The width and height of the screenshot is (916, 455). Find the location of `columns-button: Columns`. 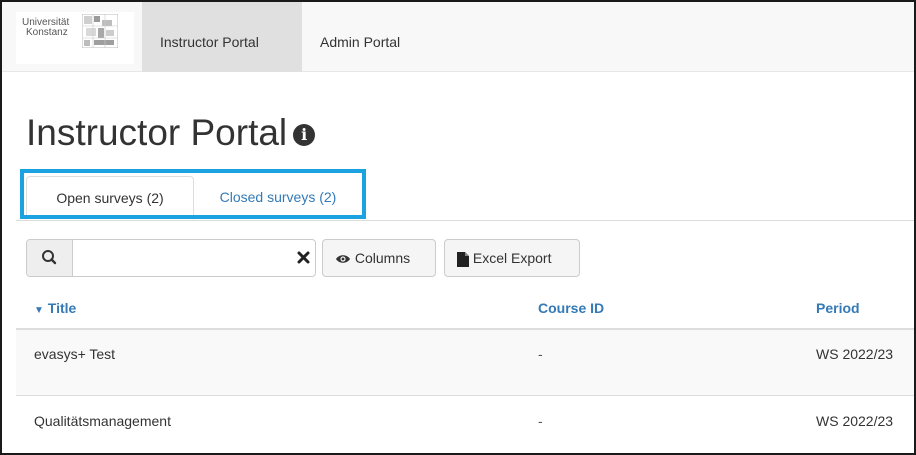

columns-button: Columns is located at coordinates (379, 258).